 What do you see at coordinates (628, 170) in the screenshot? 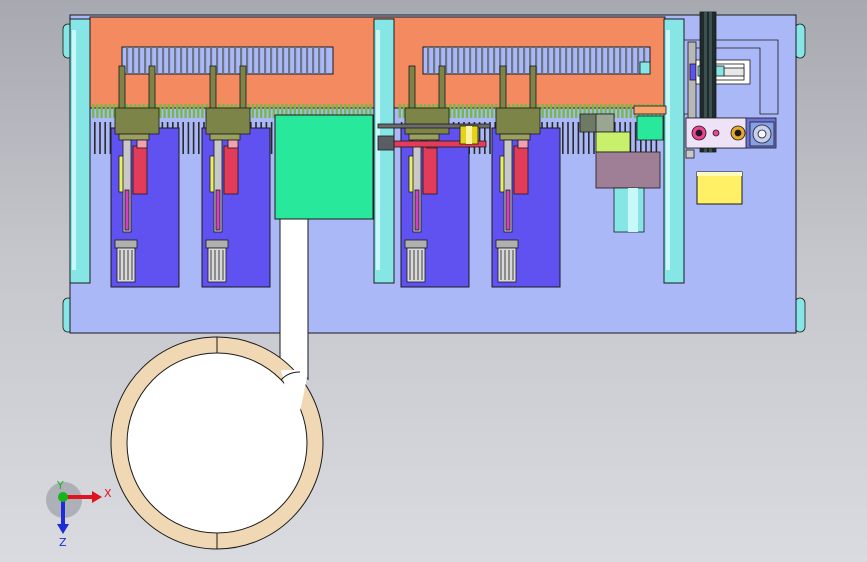
I see `mauve-block` at bounding box center [628, 170].